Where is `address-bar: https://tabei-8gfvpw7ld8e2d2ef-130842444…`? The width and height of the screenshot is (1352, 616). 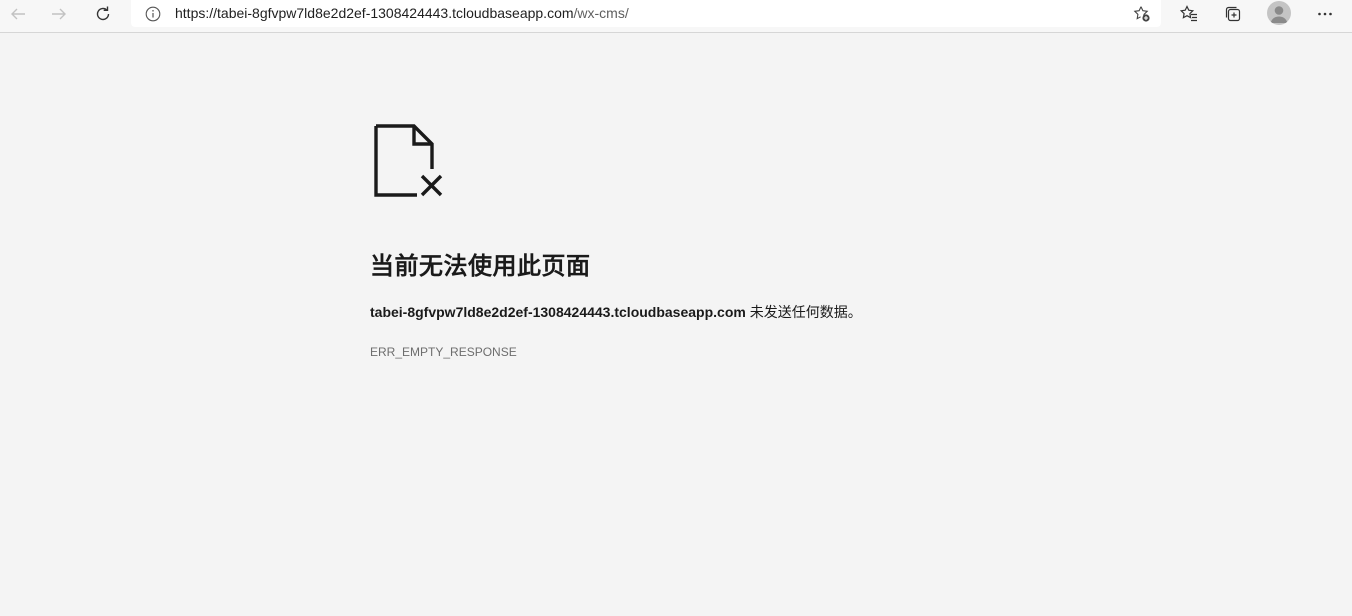 address-bar: https://tabei-8gfvpw7ld8e2d2ef-130842444… is located at coordinates (646, 13).